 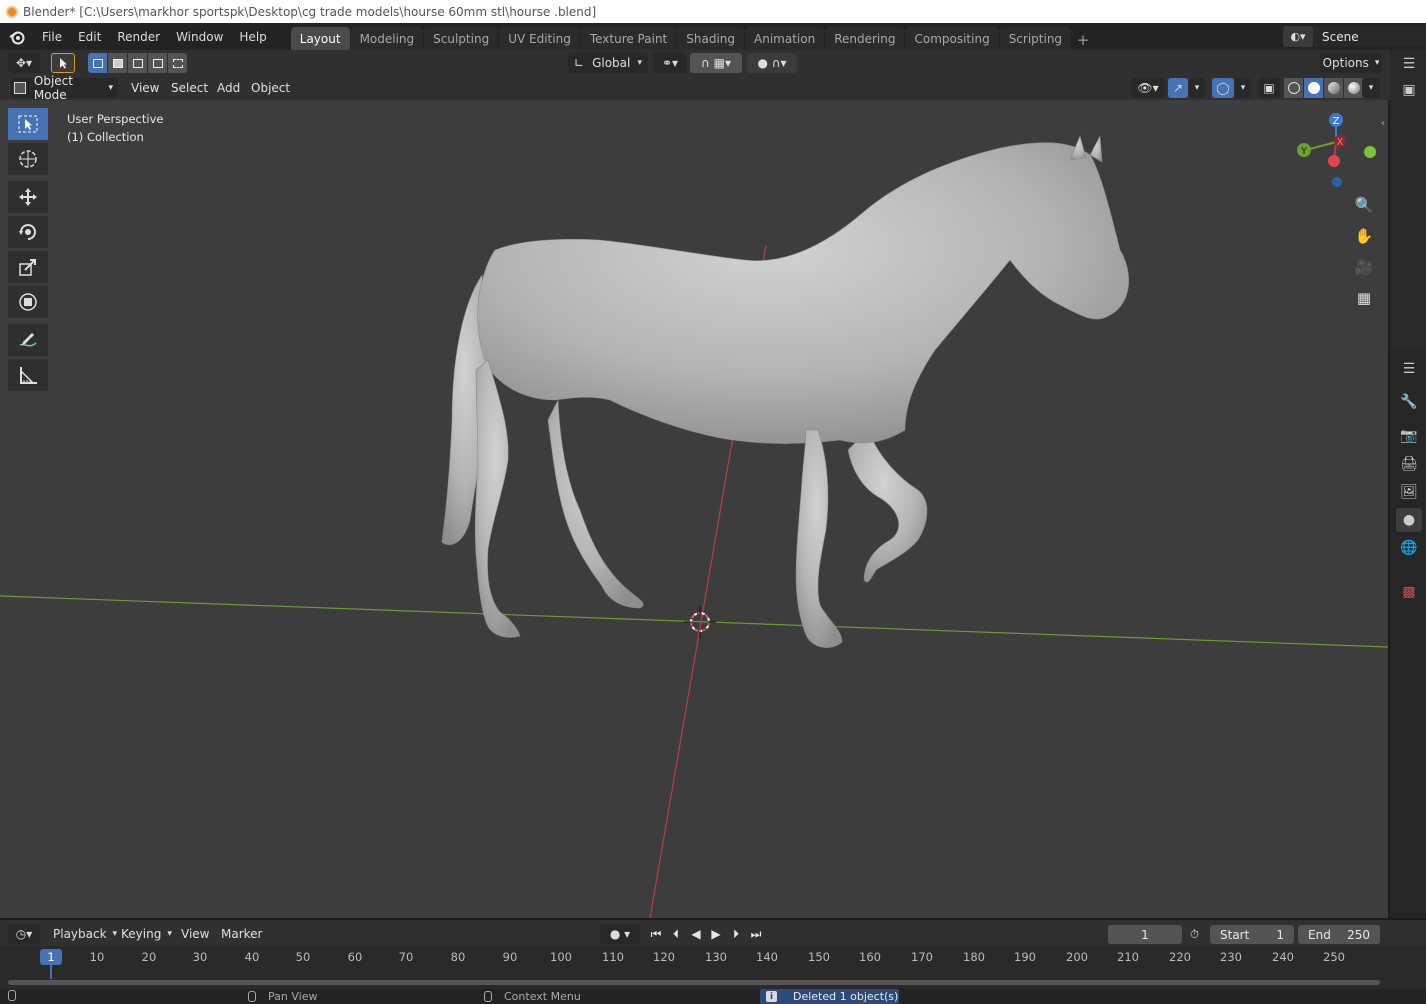 I want to click on frame-tick: 190, so click(x=1025, y=957).